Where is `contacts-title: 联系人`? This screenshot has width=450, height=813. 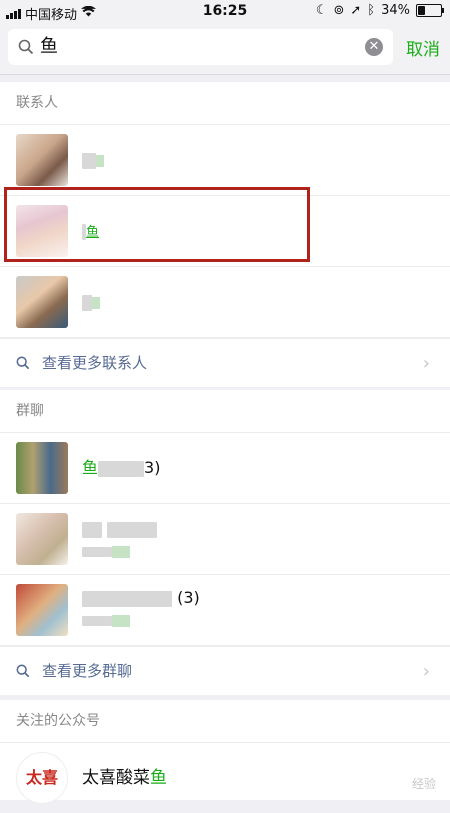
contacts-title: 联系人 is located at coordinates (225, 103).